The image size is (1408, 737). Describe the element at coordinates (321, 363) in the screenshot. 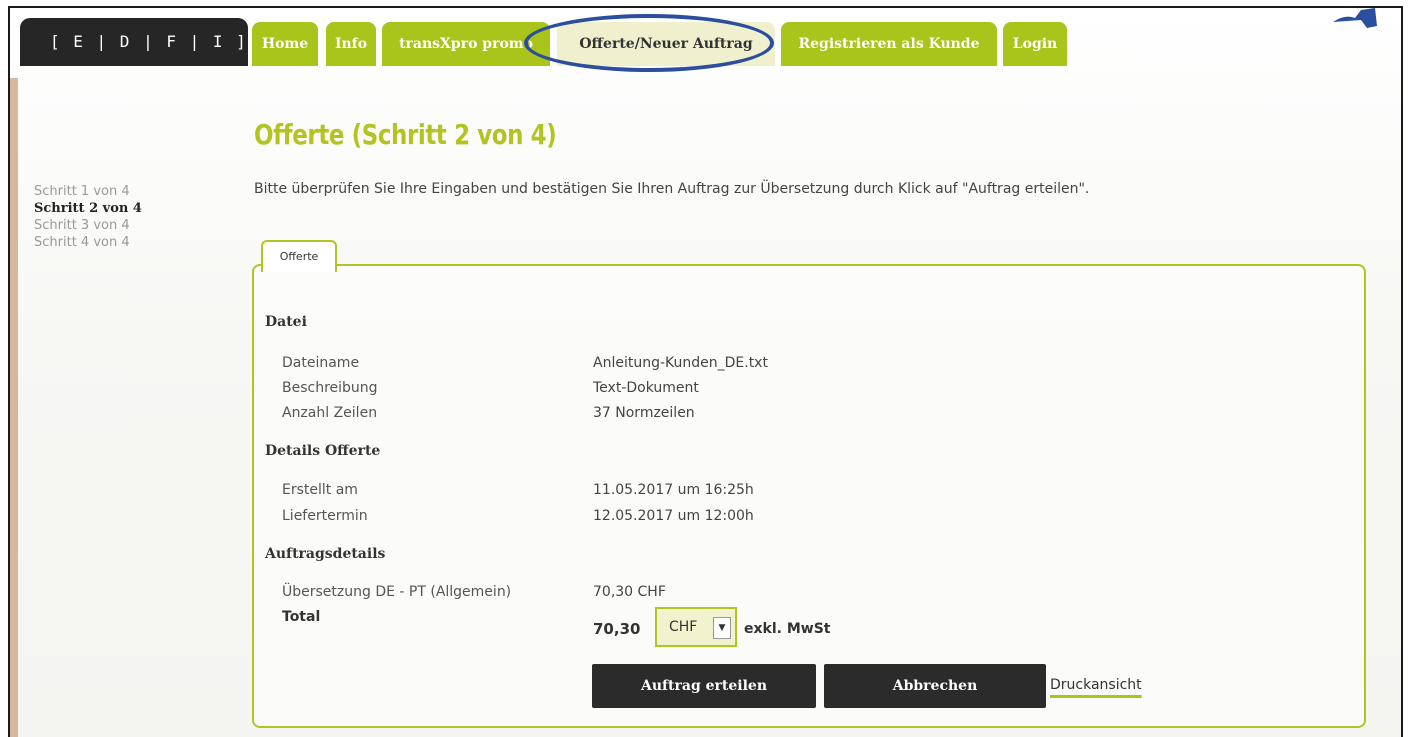

I see `label-filename: Dateiname` at that location.